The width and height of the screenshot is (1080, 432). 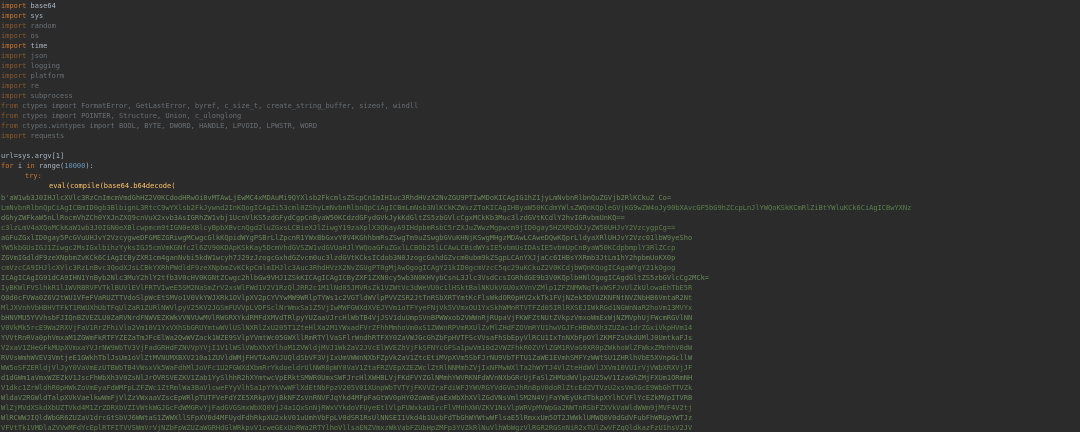 I want to click on url-assignment: url=sys.argv[1], so click(x=33, y=156).